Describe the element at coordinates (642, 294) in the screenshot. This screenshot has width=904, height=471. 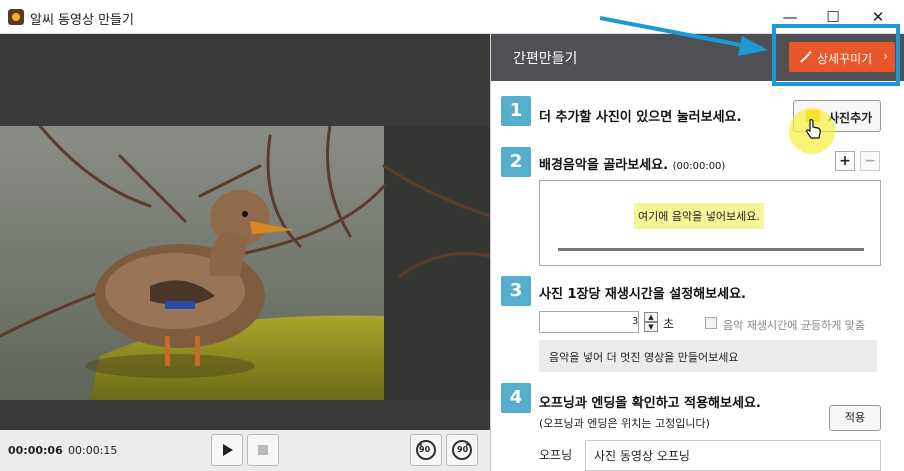
I see `step-3-text: 사진 1장당 재생시간을 설정해보세요.` at that location.